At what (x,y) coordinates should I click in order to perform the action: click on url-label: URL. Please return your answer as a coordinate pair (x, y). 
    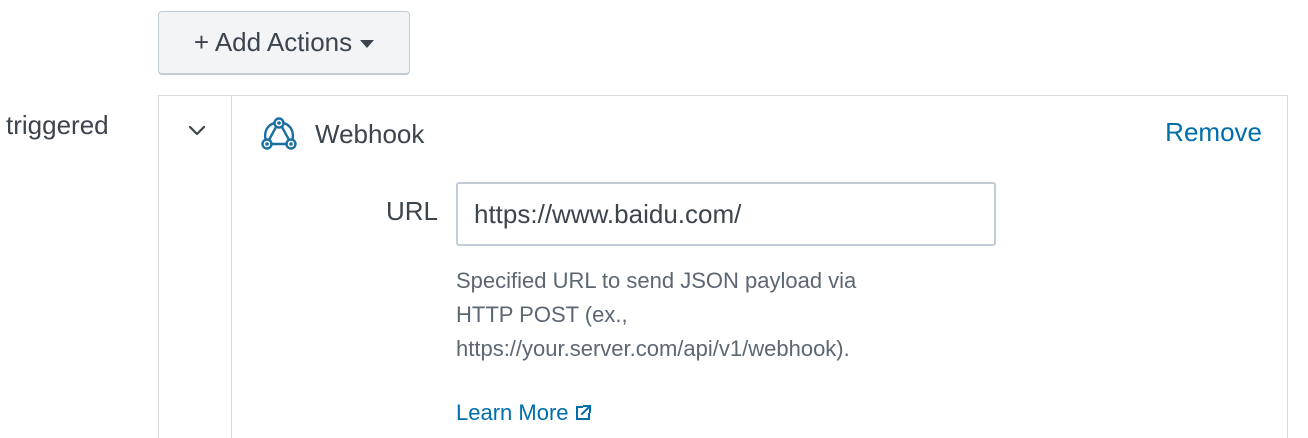
    Looking at the image, I should click on (412, 211).